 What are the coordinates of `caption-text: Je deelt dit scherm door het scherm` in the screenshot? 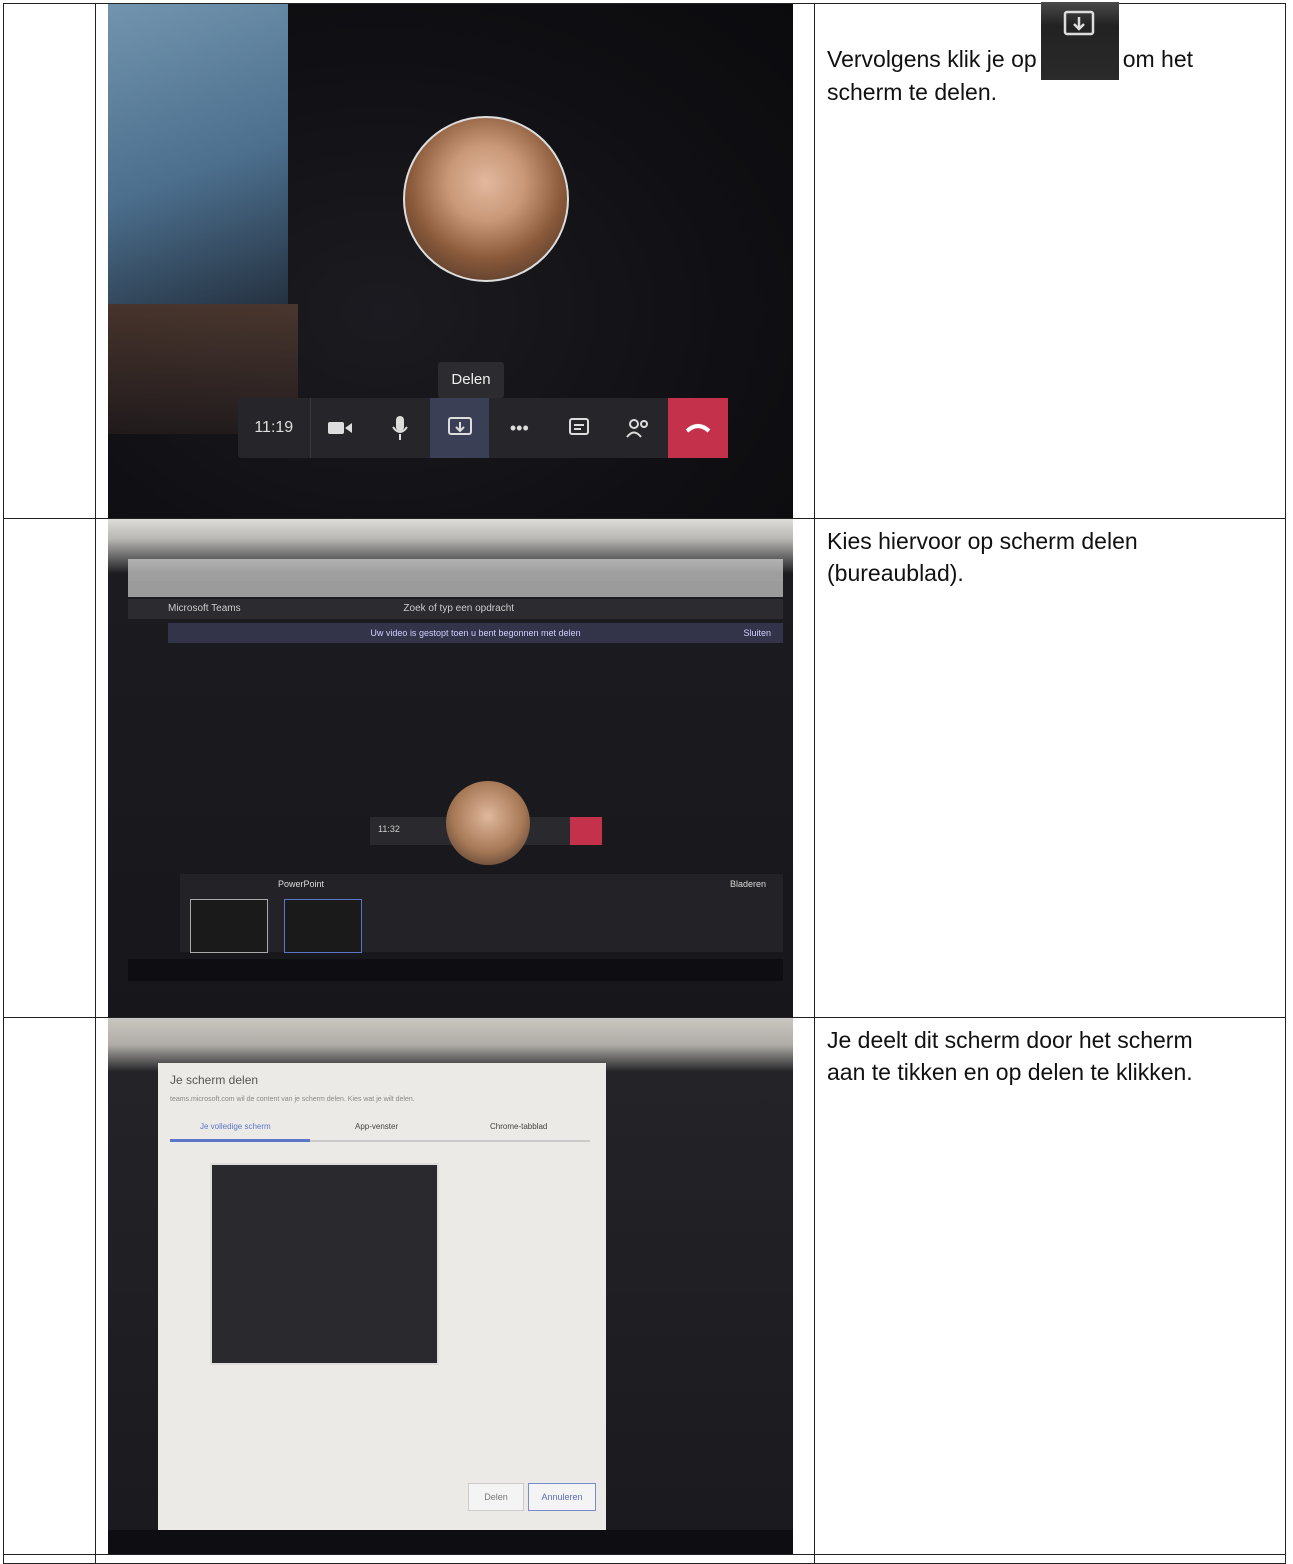 It's located at (1010, 1040).